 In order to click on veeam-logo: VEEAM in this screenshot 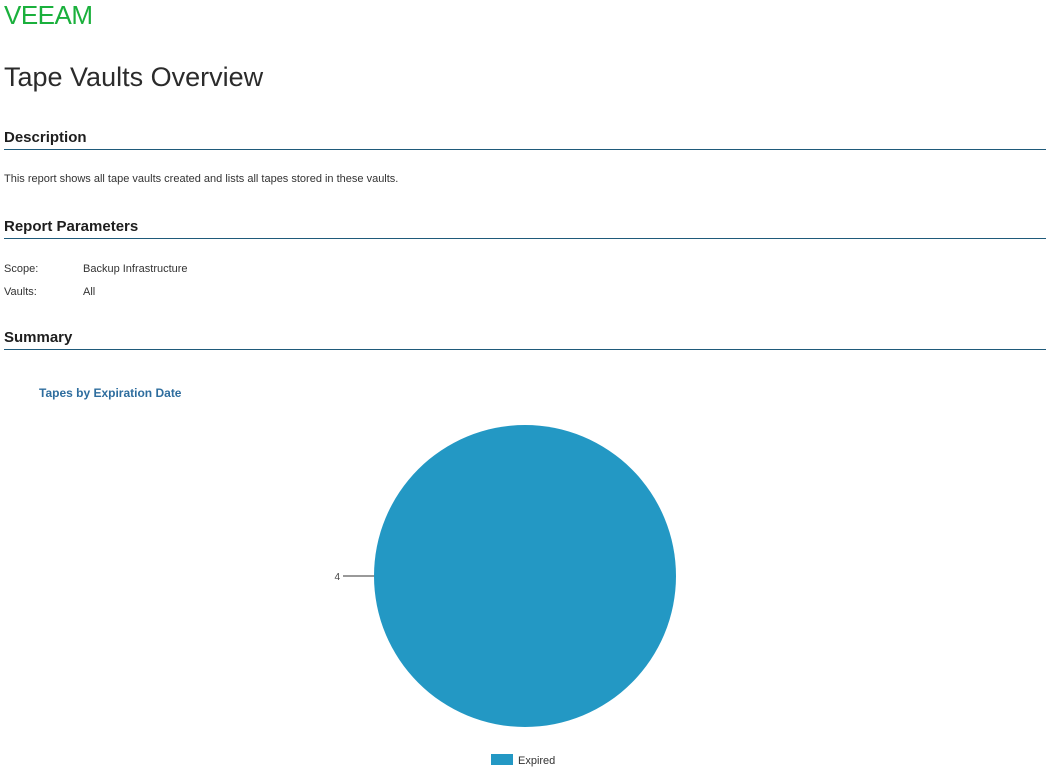, I will do `click(48, 15)`.